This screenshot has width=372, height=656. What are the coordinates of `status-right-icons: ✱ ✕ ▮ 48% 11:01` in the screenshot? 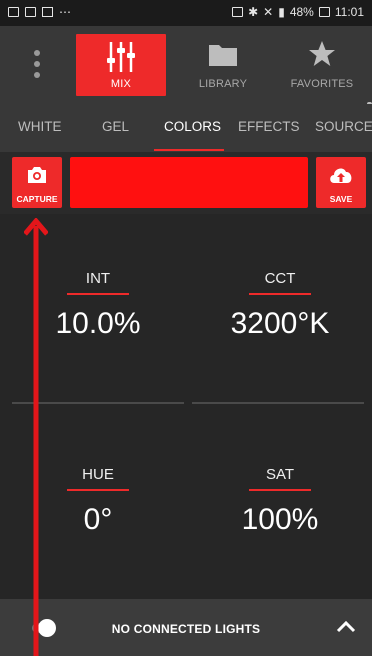 It's located at (298, 12).